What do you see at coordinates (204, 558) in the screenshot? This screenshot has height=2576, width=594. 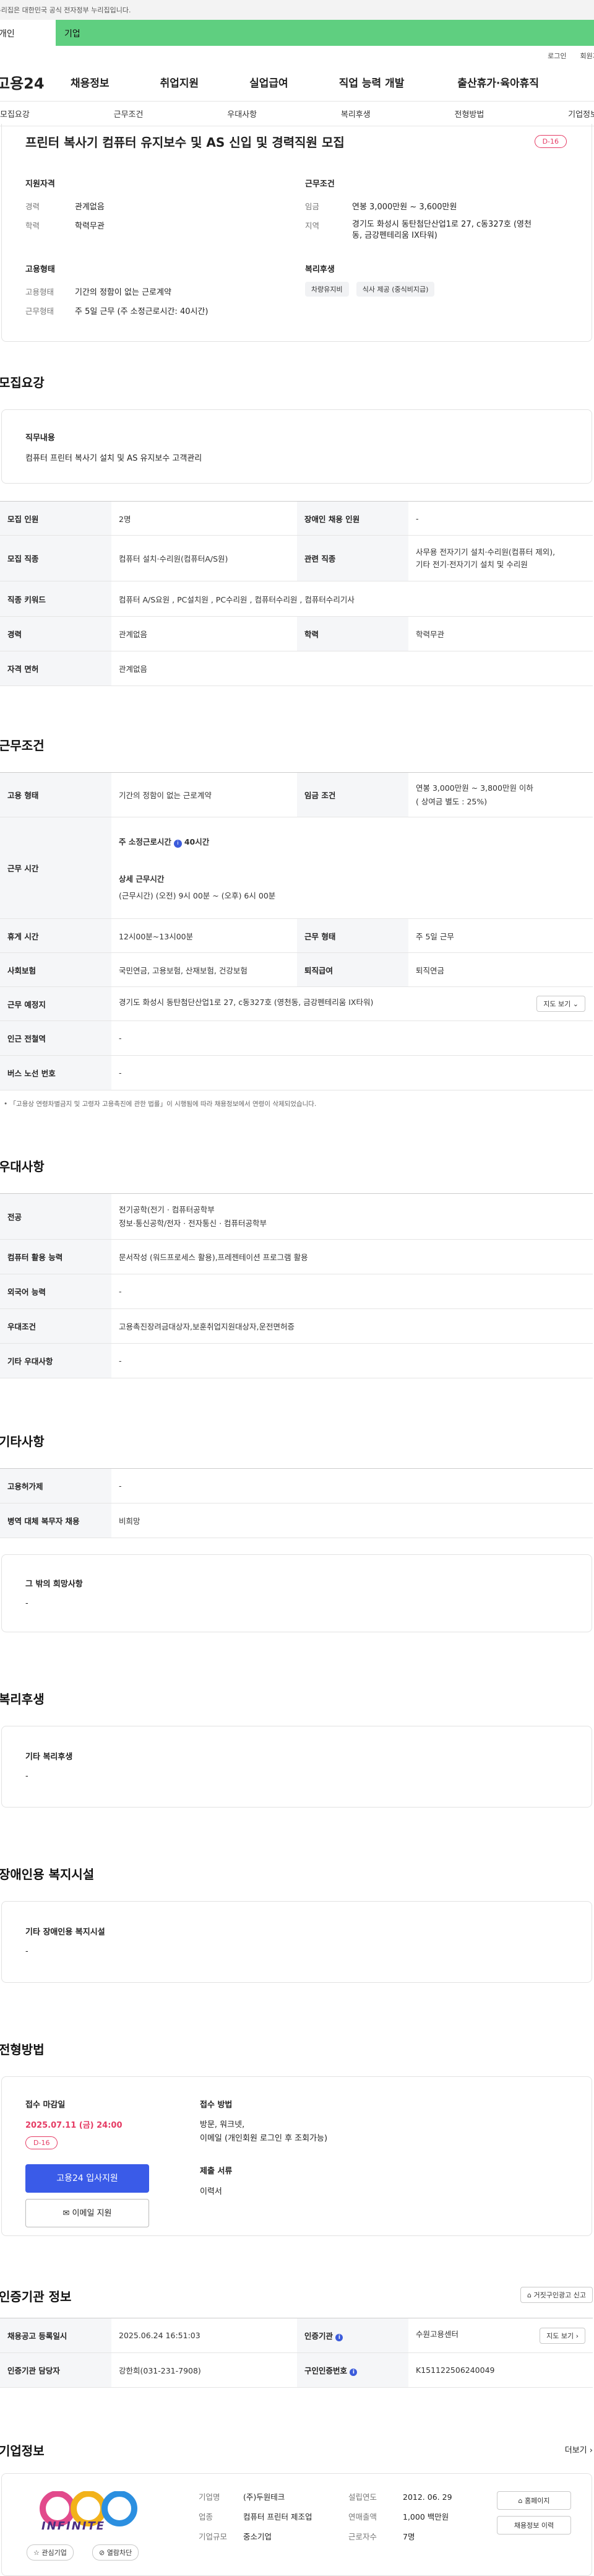 I see `job-type-value: 컴퓨터 설치·수리원(컴퓨터A/S원)` at bounding box center [204, 558].